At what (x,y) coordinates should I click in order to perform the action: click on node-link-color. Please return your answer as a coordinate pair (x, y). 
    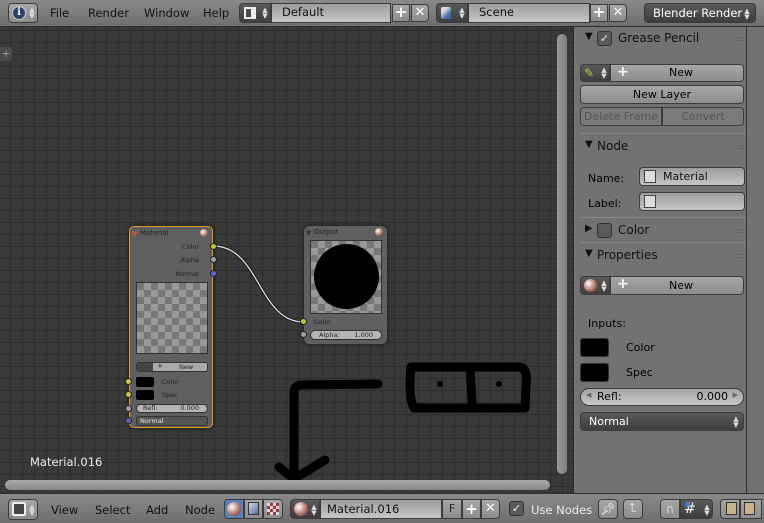
    Looking at the image, I should click on (258, 284).